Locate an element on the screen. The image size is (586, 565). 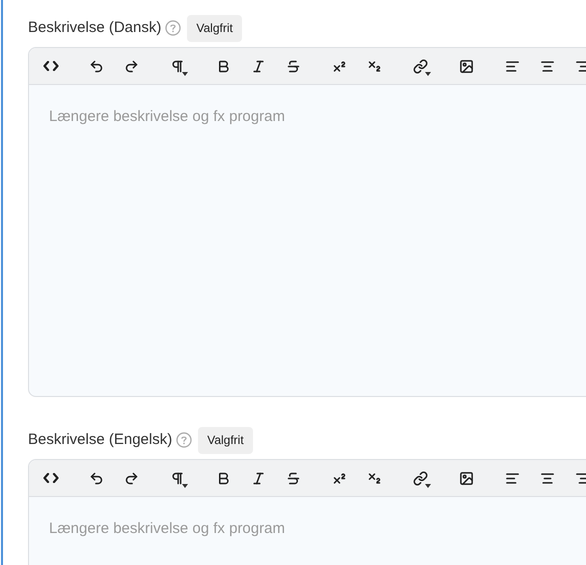
field-label: Beskrivelse (Engelsk) is located at coordinates (100, 440).